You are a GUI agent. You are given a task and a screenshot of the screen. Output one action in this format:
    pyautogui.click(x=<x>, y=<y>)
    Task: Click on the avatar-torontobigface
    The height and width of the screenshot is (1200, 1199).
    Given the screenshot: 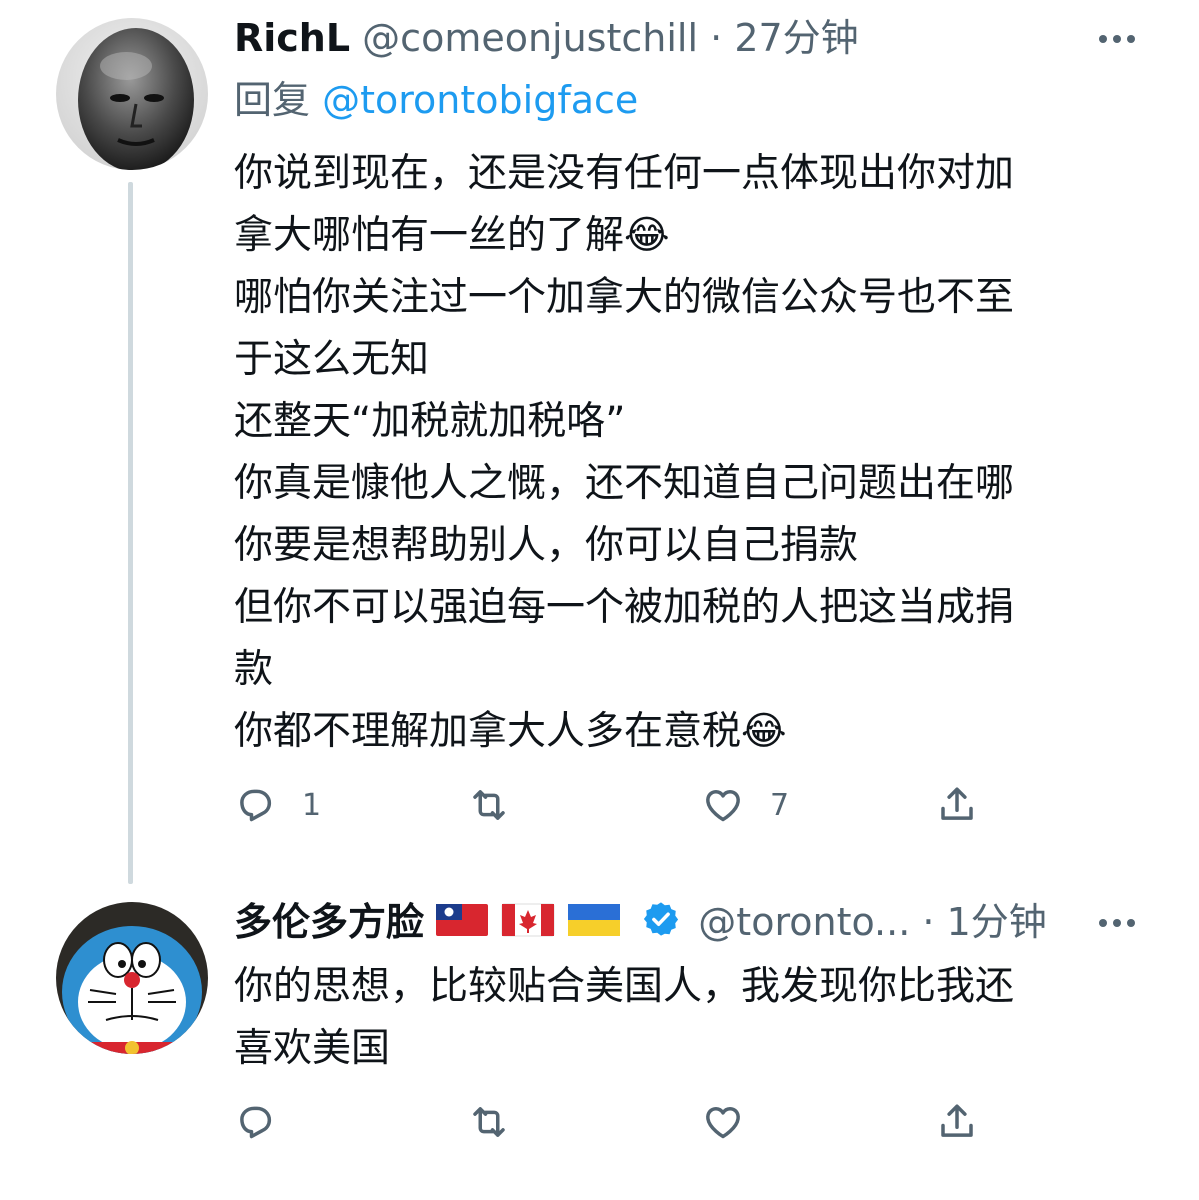 What is the action you would take?
    pyautogui.click(x=132, y=978)
    